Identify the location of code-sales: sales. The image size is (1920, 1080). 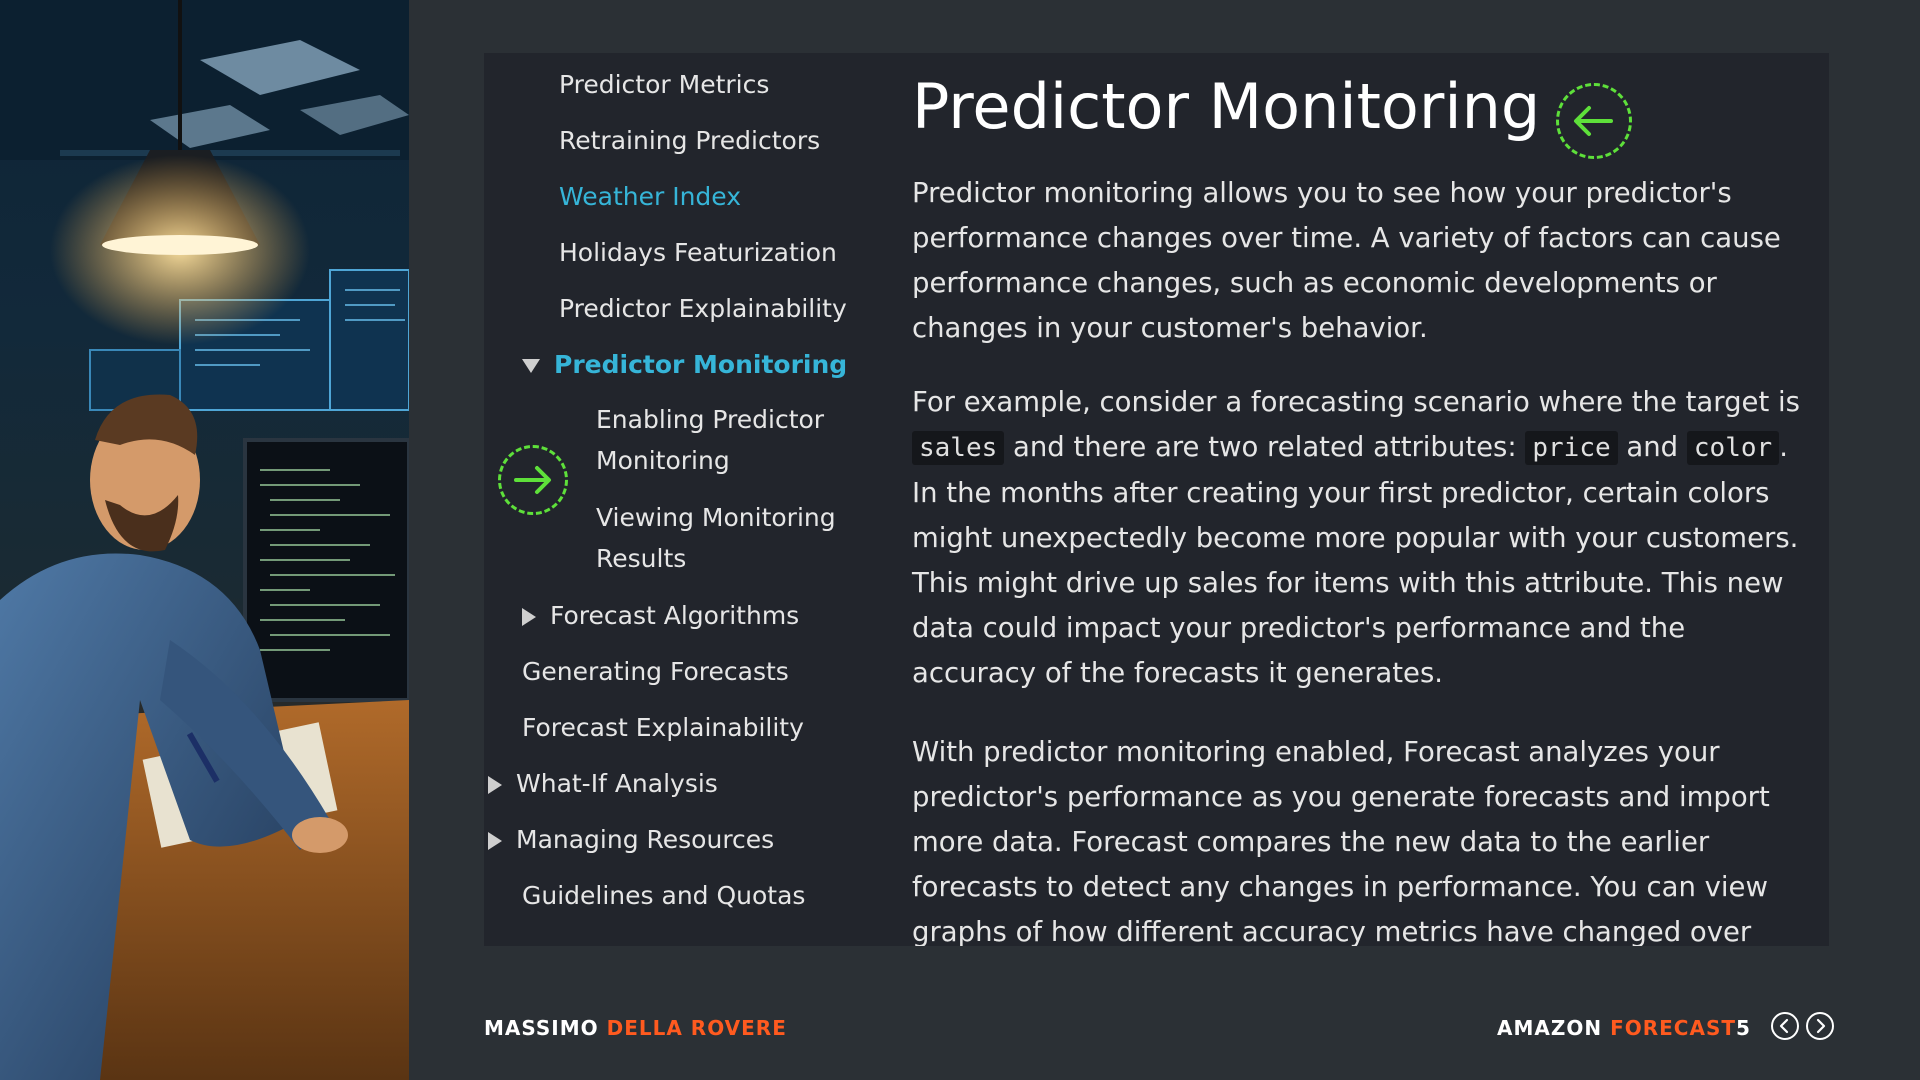
(958, 448).